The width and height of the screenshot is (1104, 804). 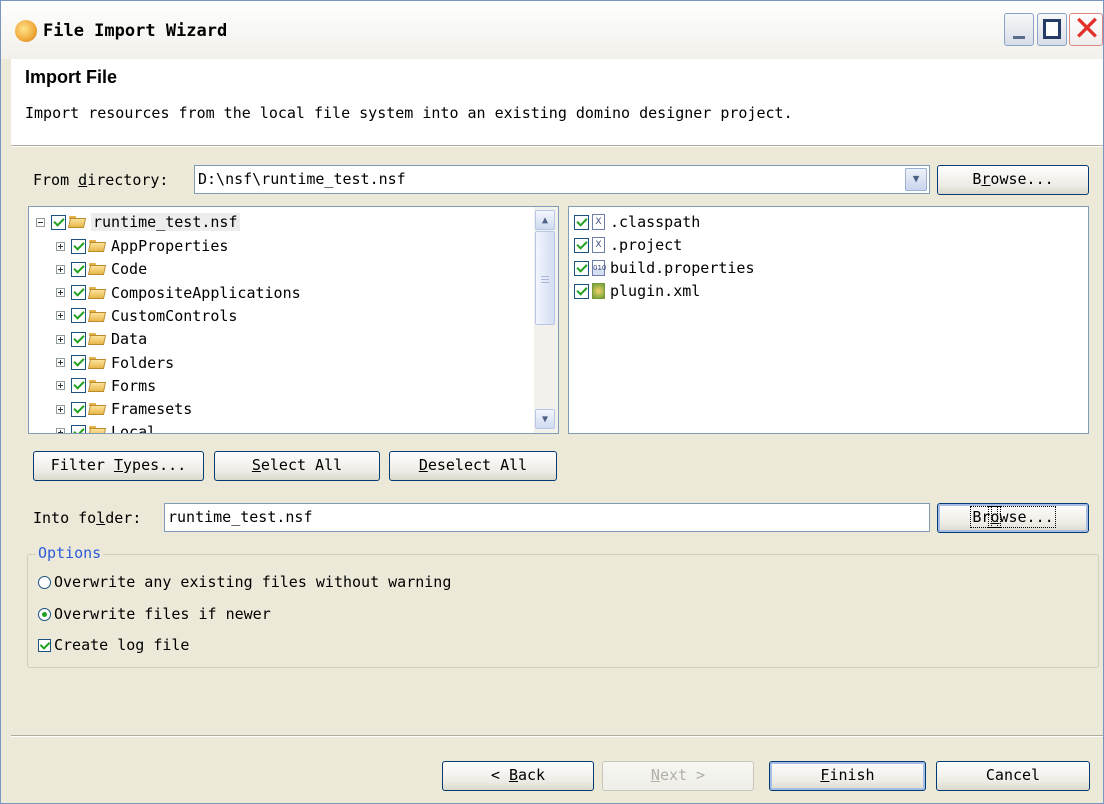 I want to click on maximize-button, so click(x=1052, y=29).